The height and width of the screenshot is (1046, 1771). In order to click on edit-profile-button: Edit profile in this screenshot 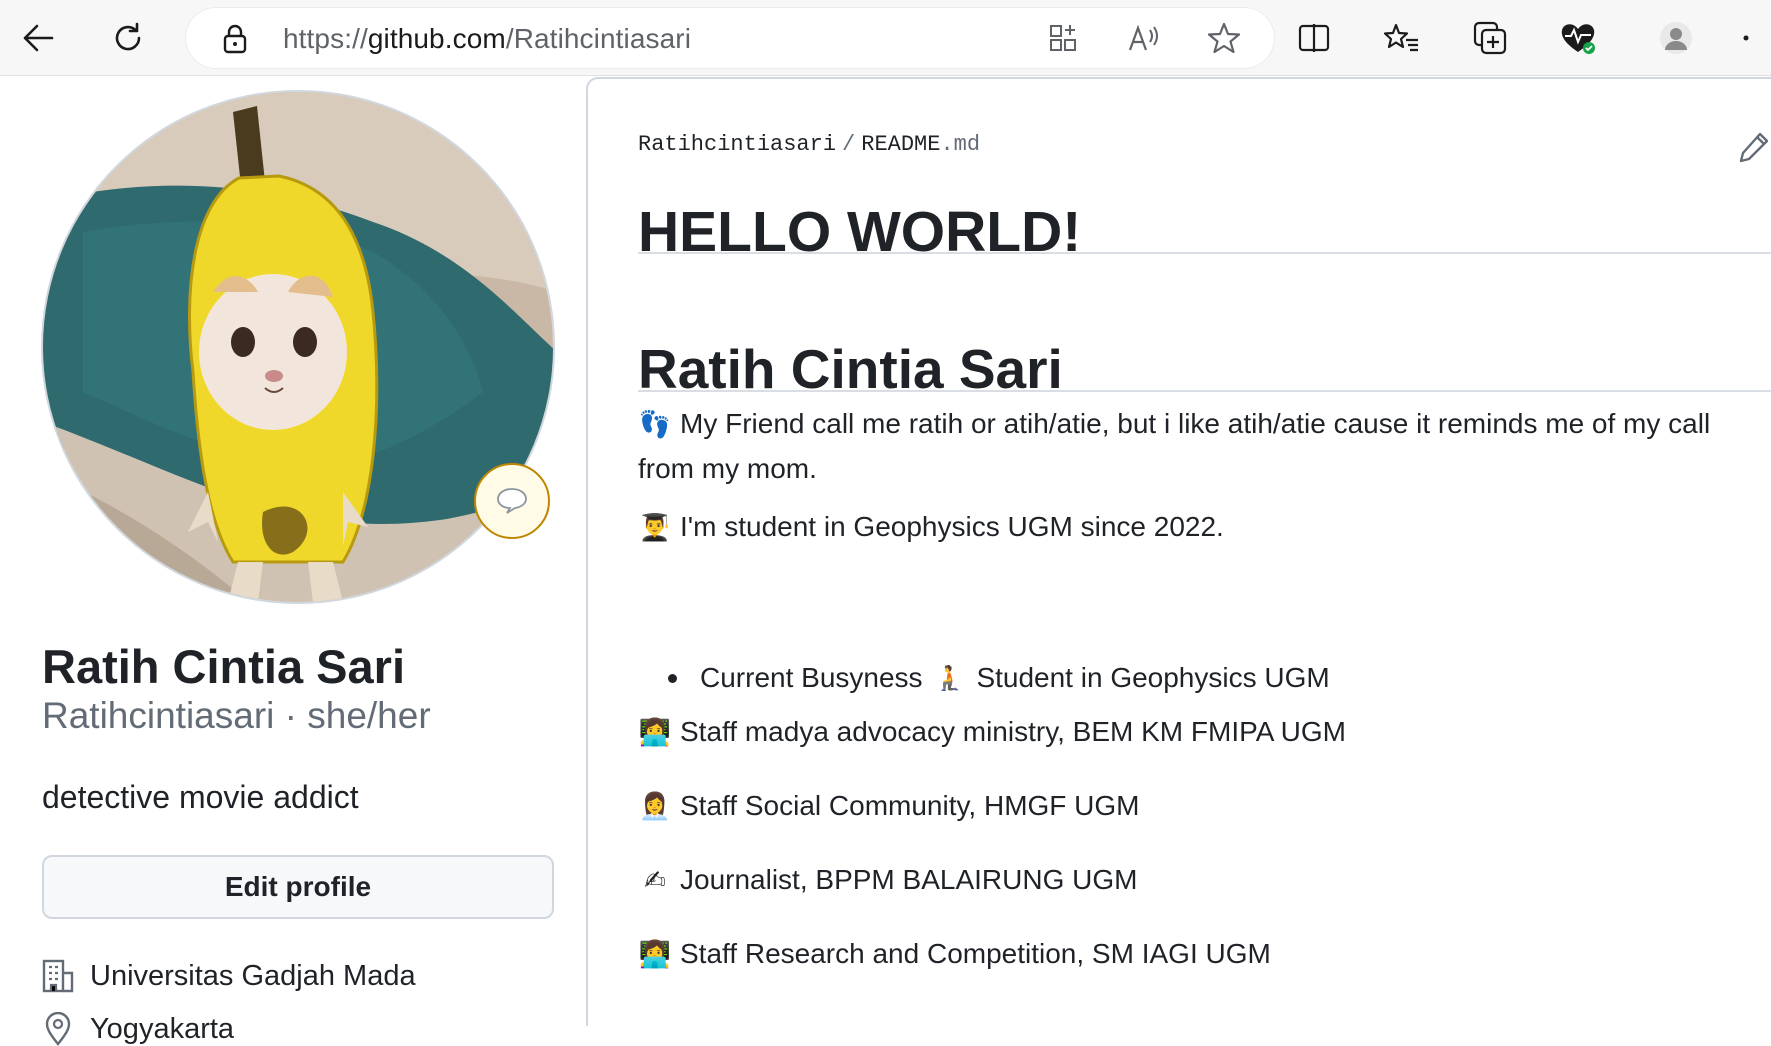, I will do `click(298, 887)`.